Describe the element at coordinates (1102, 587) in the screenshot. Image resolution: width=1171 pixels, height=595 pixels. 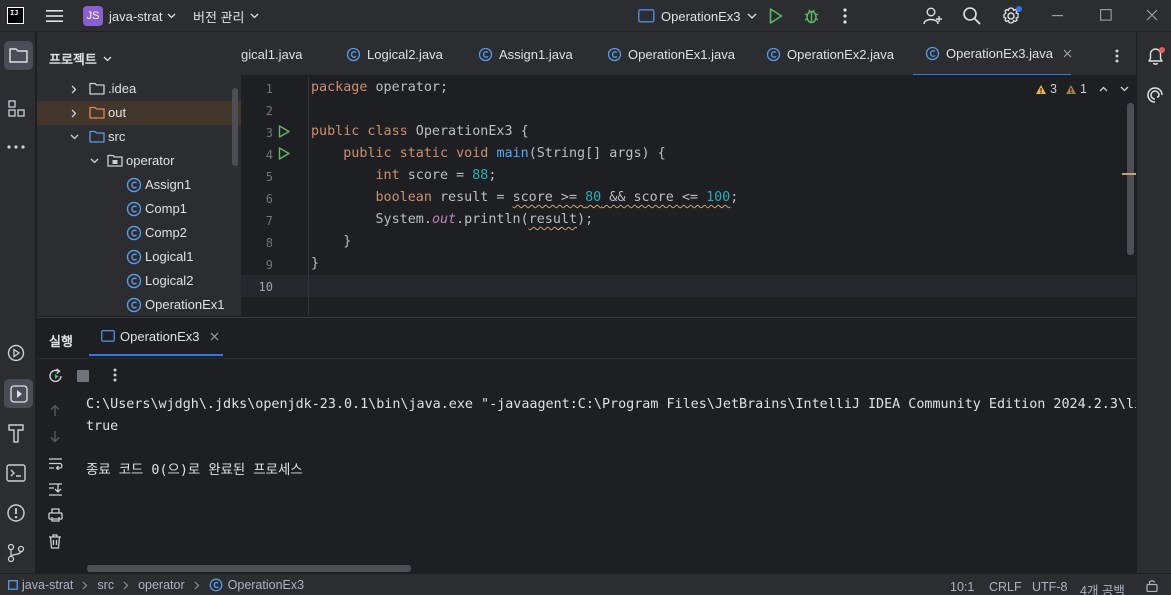
I see `indent-setting: 4개 공백` at that location.